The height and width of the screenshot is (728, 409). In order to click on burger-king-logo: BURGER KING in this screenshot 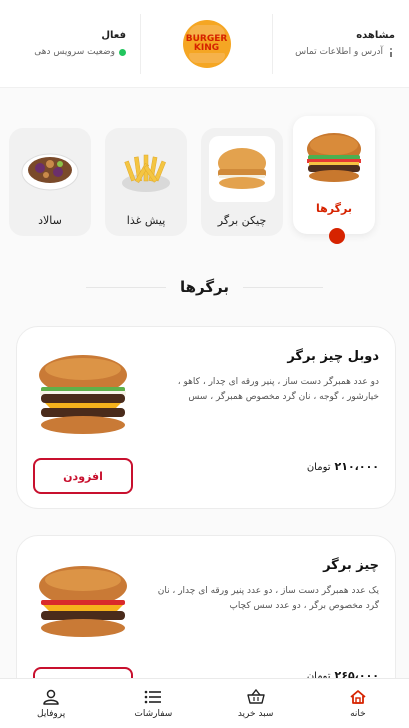, I will do `click(206, 43)`.